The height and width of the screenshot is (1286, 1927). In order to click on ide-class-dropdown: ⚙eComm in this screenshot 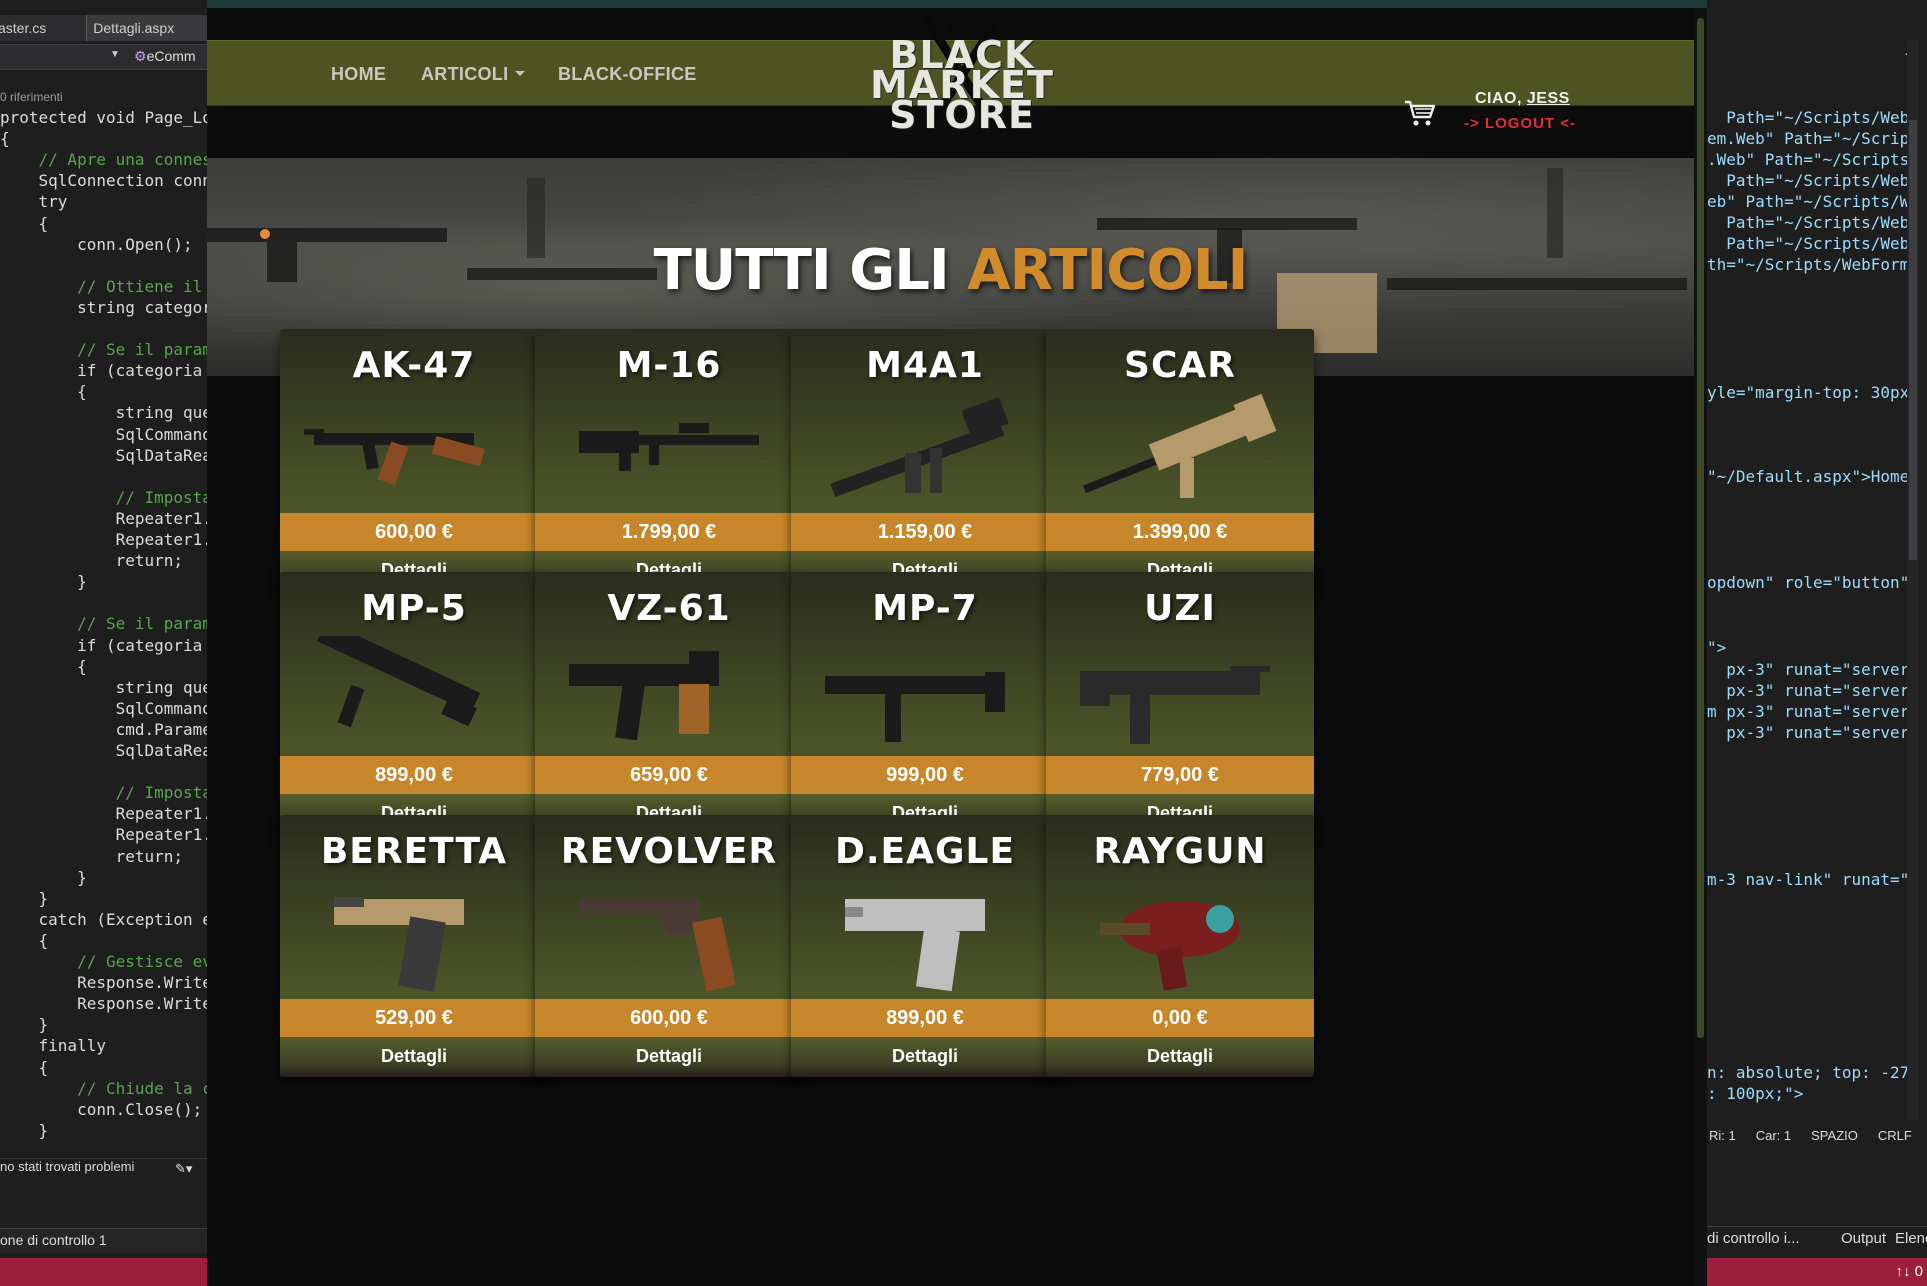, I will do `click(165, 56)`.